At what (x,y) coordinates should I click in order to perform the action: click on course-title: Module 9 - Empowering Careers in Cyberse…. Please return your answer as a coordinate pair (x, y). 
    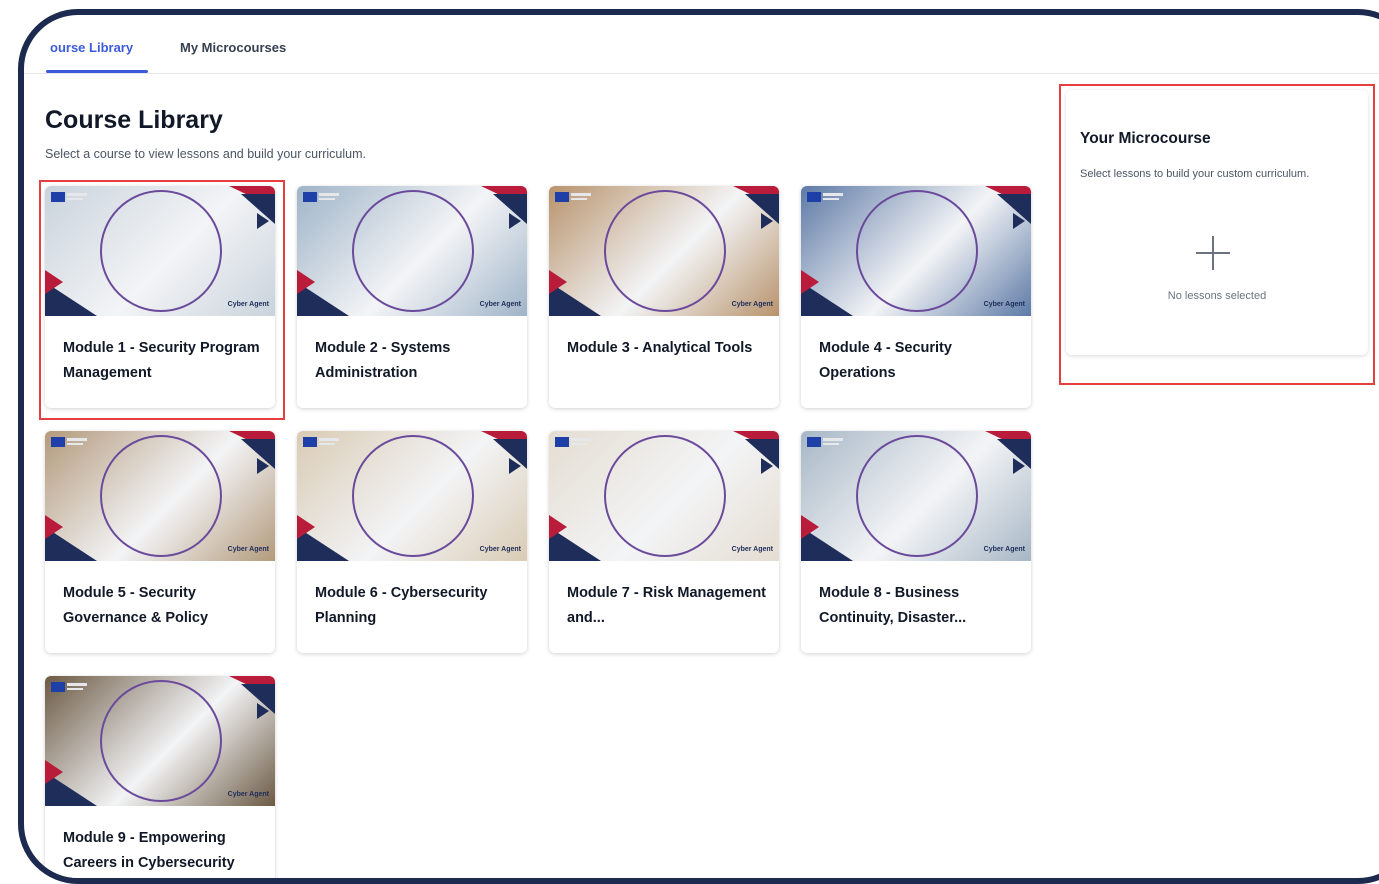
    Looking at the image, I should click on (149, 850).